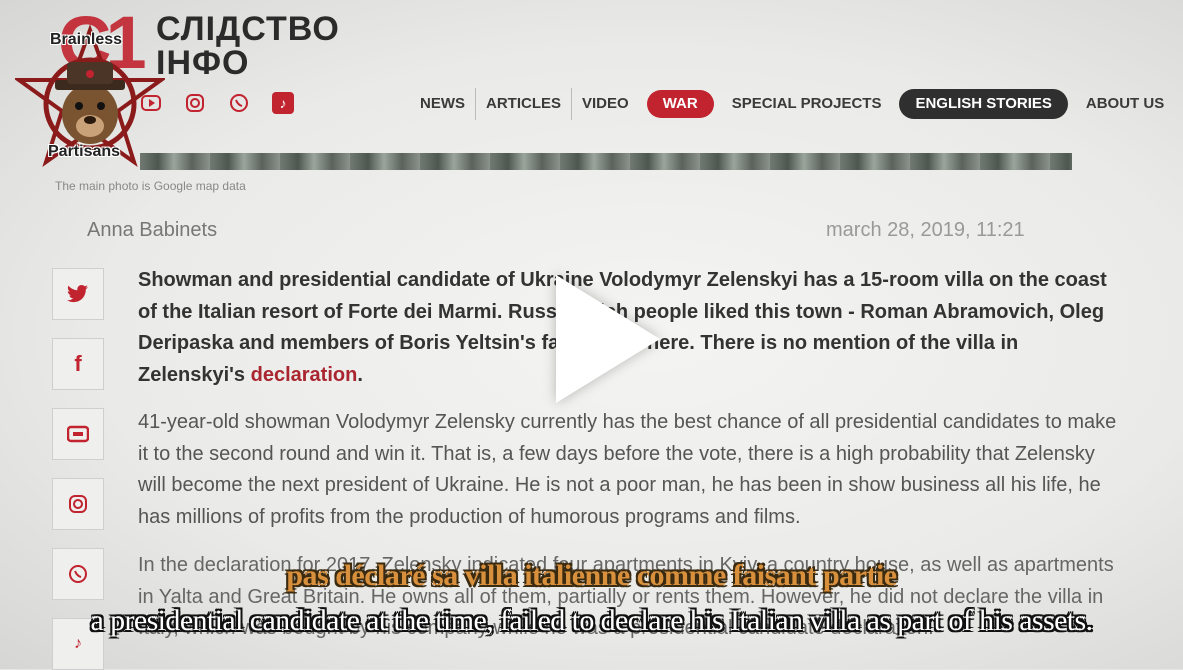 The height and width of the screenshot is (670, 1183). Describe the element at coordinates (983, 104) in the screenshot. I see `nav-english-stories: ENGLISH STORIES` at that location.